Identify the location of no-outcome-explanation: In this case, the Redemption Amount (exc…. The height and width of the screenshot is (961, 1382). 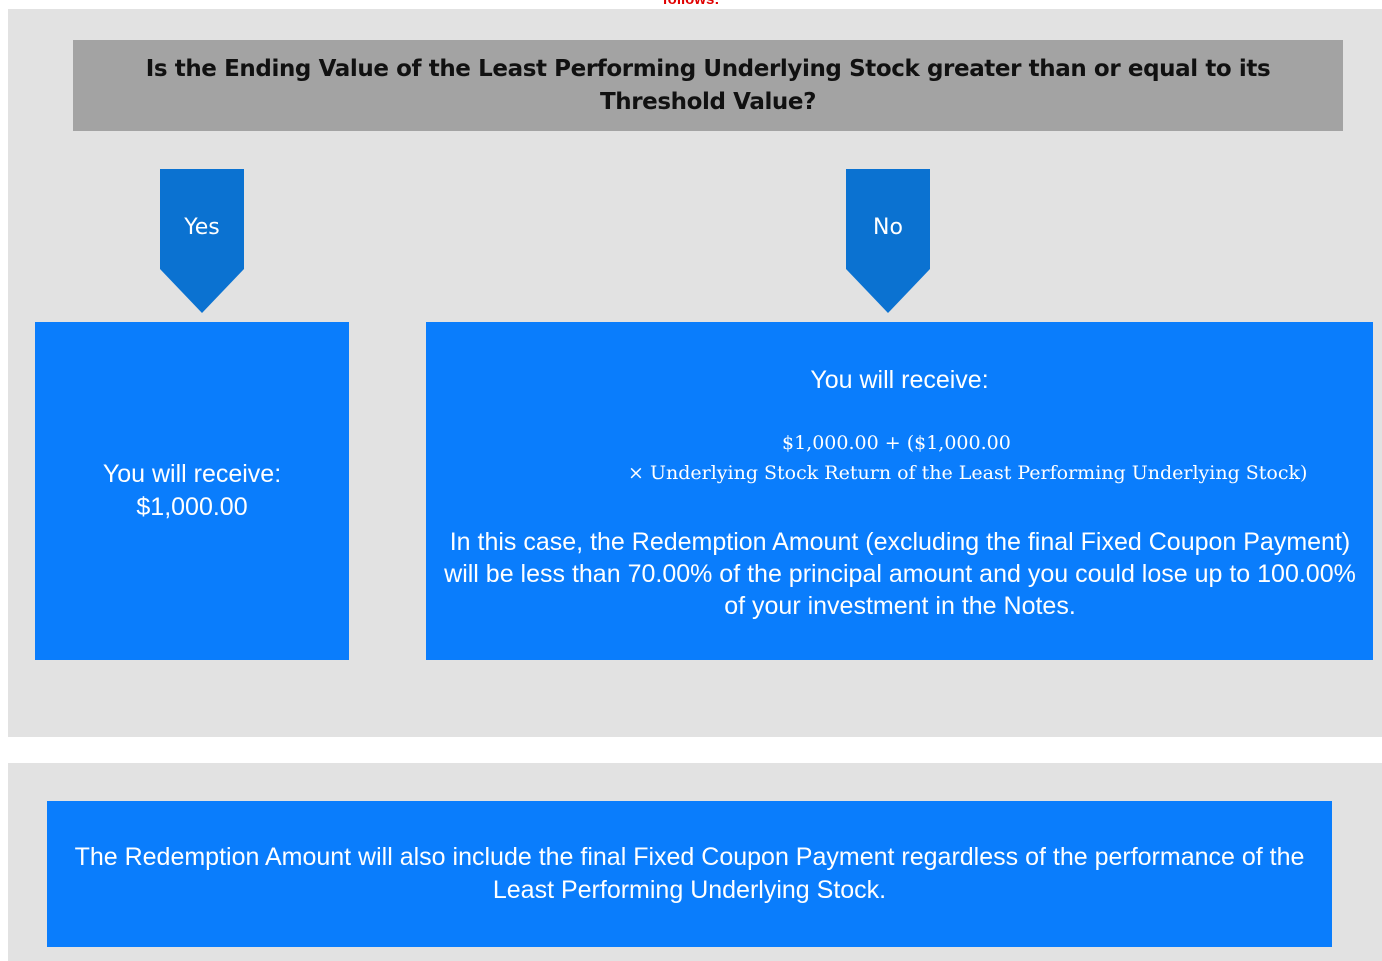
(900, 574).